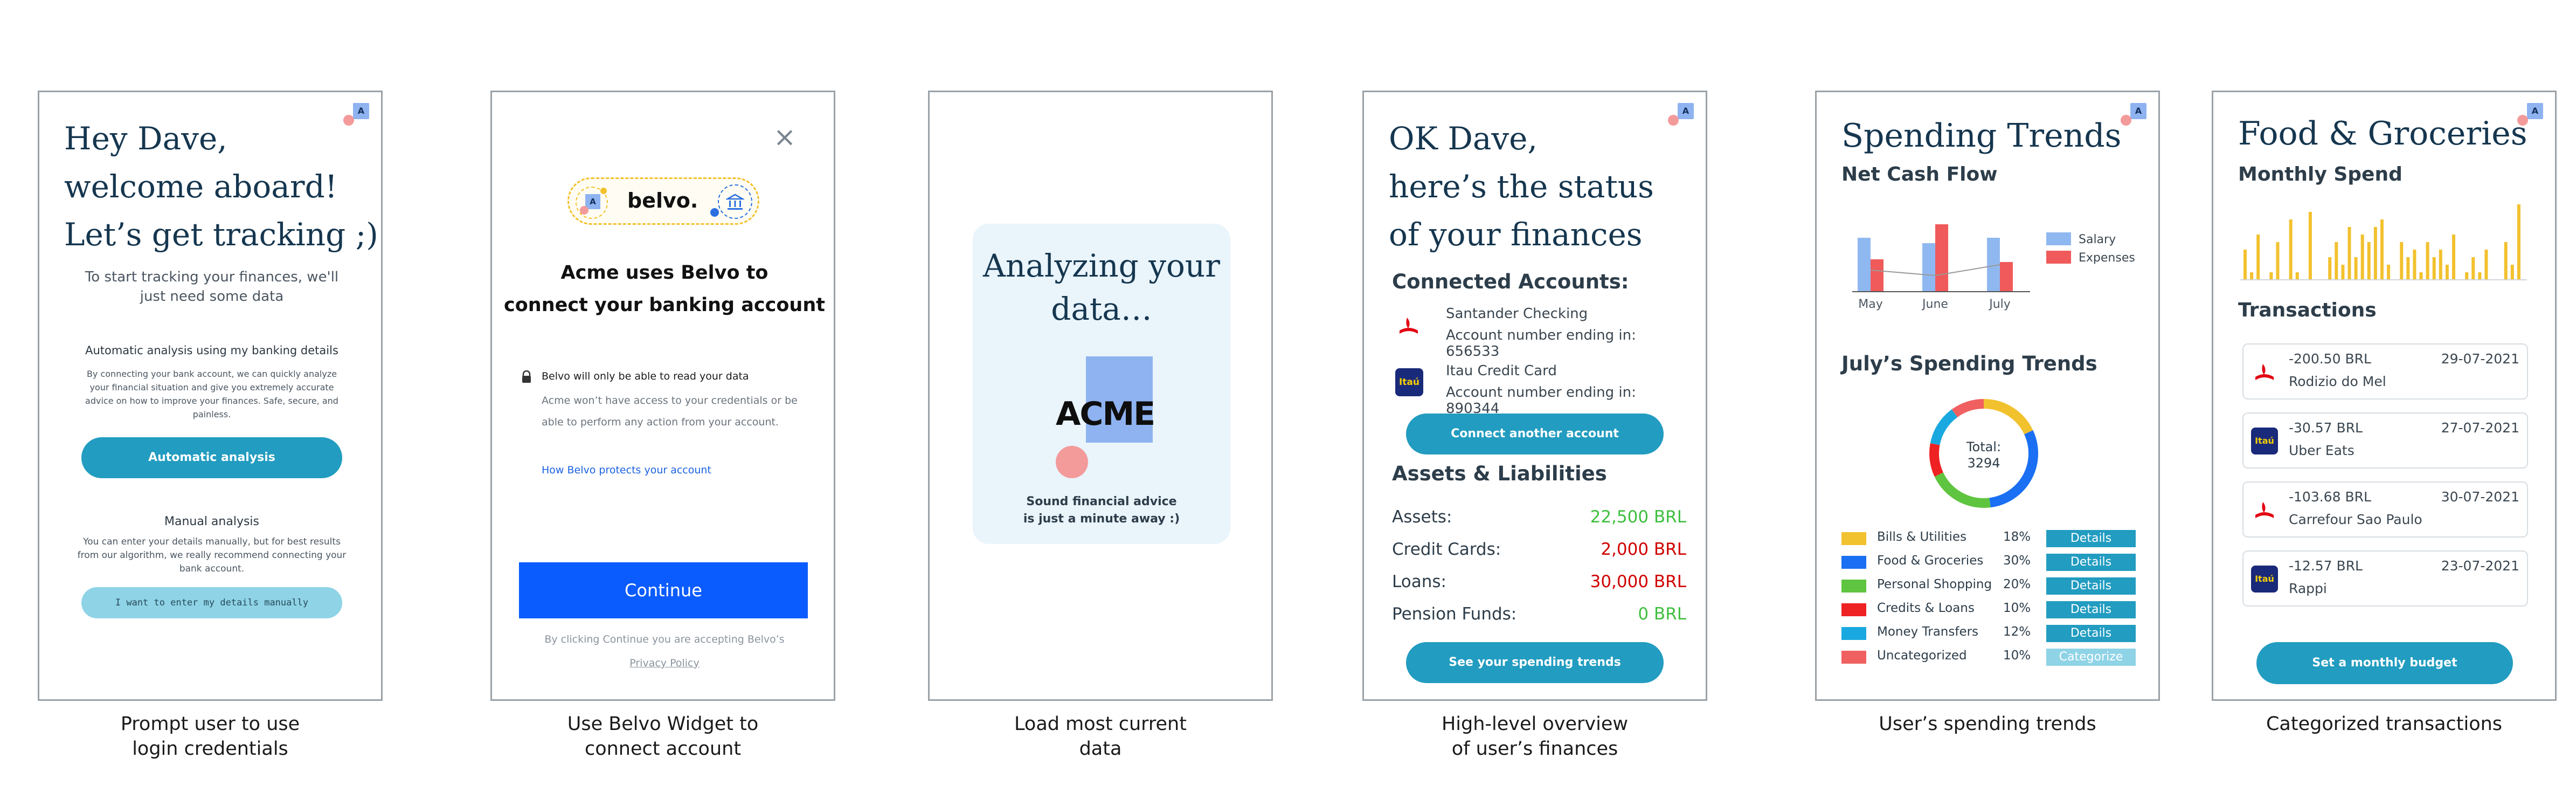  Describe the element at coordinates (2017, 561) in the screenshot. I see `category-percent: 30%` at that location.